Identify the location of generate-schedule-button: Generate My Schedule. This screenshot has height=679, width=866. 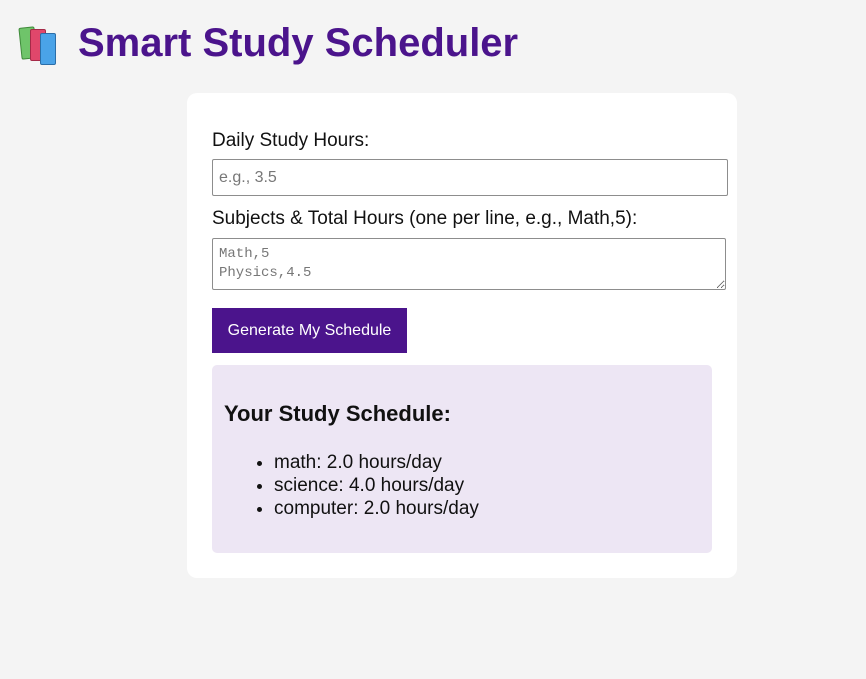
(309, 330).